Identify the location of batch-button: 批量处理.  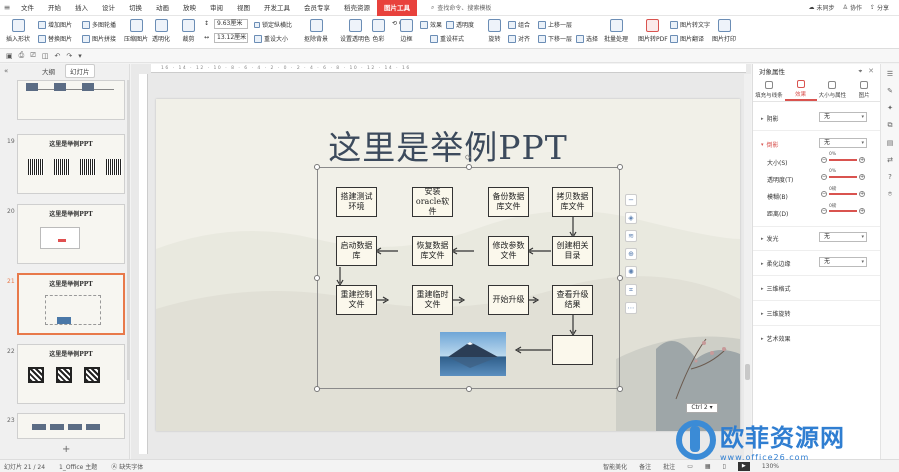
(616, 31).